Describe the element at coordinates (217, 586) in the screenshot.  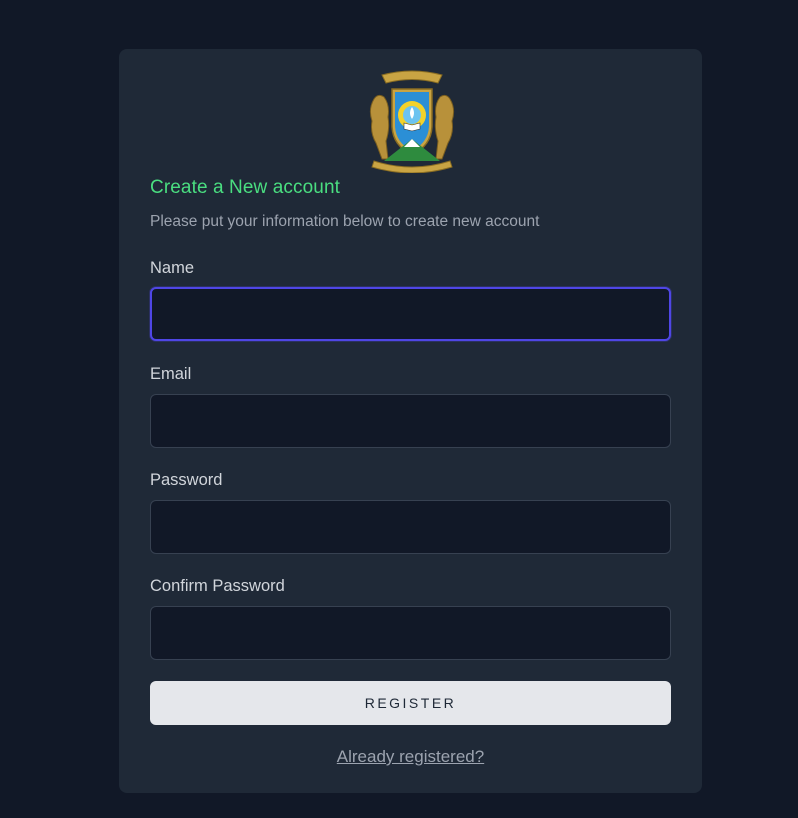
I see `confirm-password-label: Confirm Password` at that location.